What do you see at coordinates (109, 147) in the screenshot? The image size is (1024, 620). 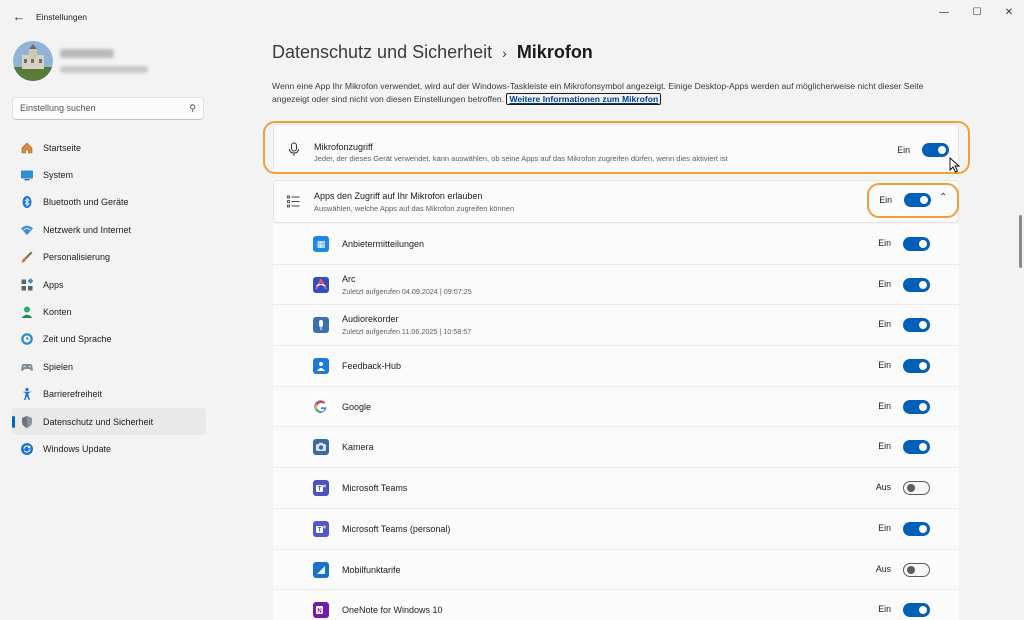 I see `sidebar-item-startseite: Startseite` at bounding box center [109, 147].